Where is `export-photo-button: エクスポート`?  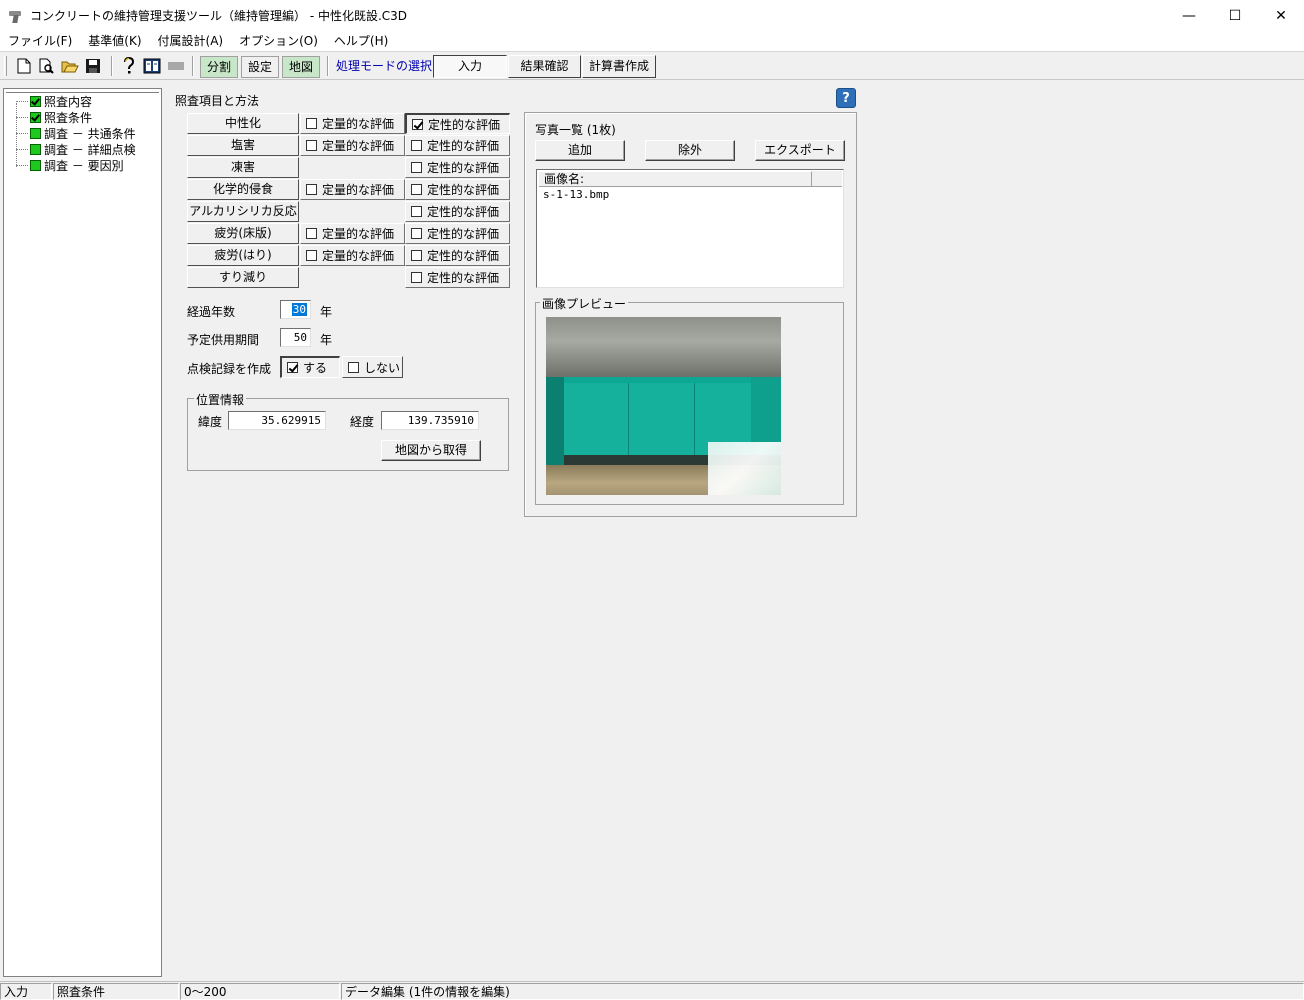
export-photo-button: エクスポート is located at coordinates (800, 150).